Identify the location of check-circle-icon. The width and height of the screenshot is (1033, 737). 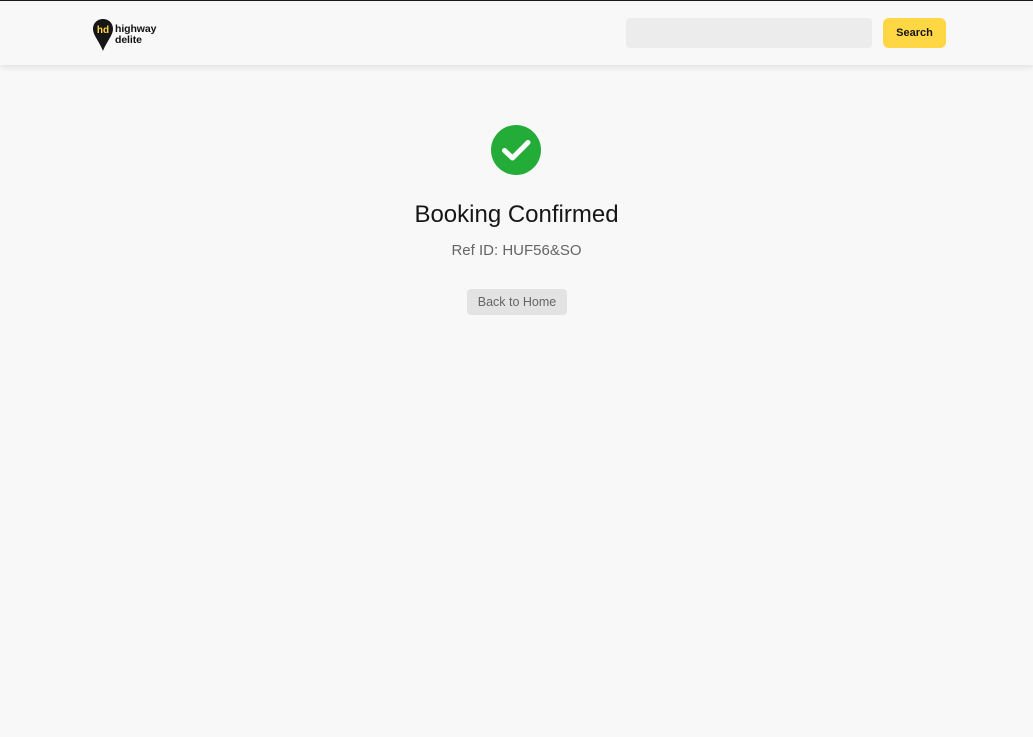
(516, 150).